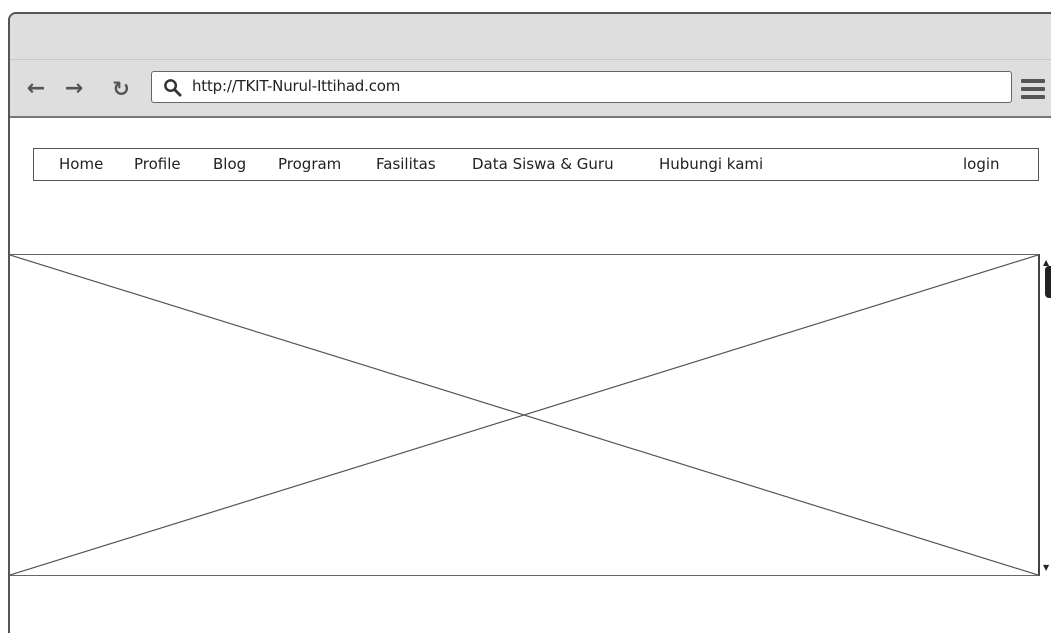  Describe the element at coordinates (229, 164) in the screenshot. I see `nav-blog: Blog` at that location.